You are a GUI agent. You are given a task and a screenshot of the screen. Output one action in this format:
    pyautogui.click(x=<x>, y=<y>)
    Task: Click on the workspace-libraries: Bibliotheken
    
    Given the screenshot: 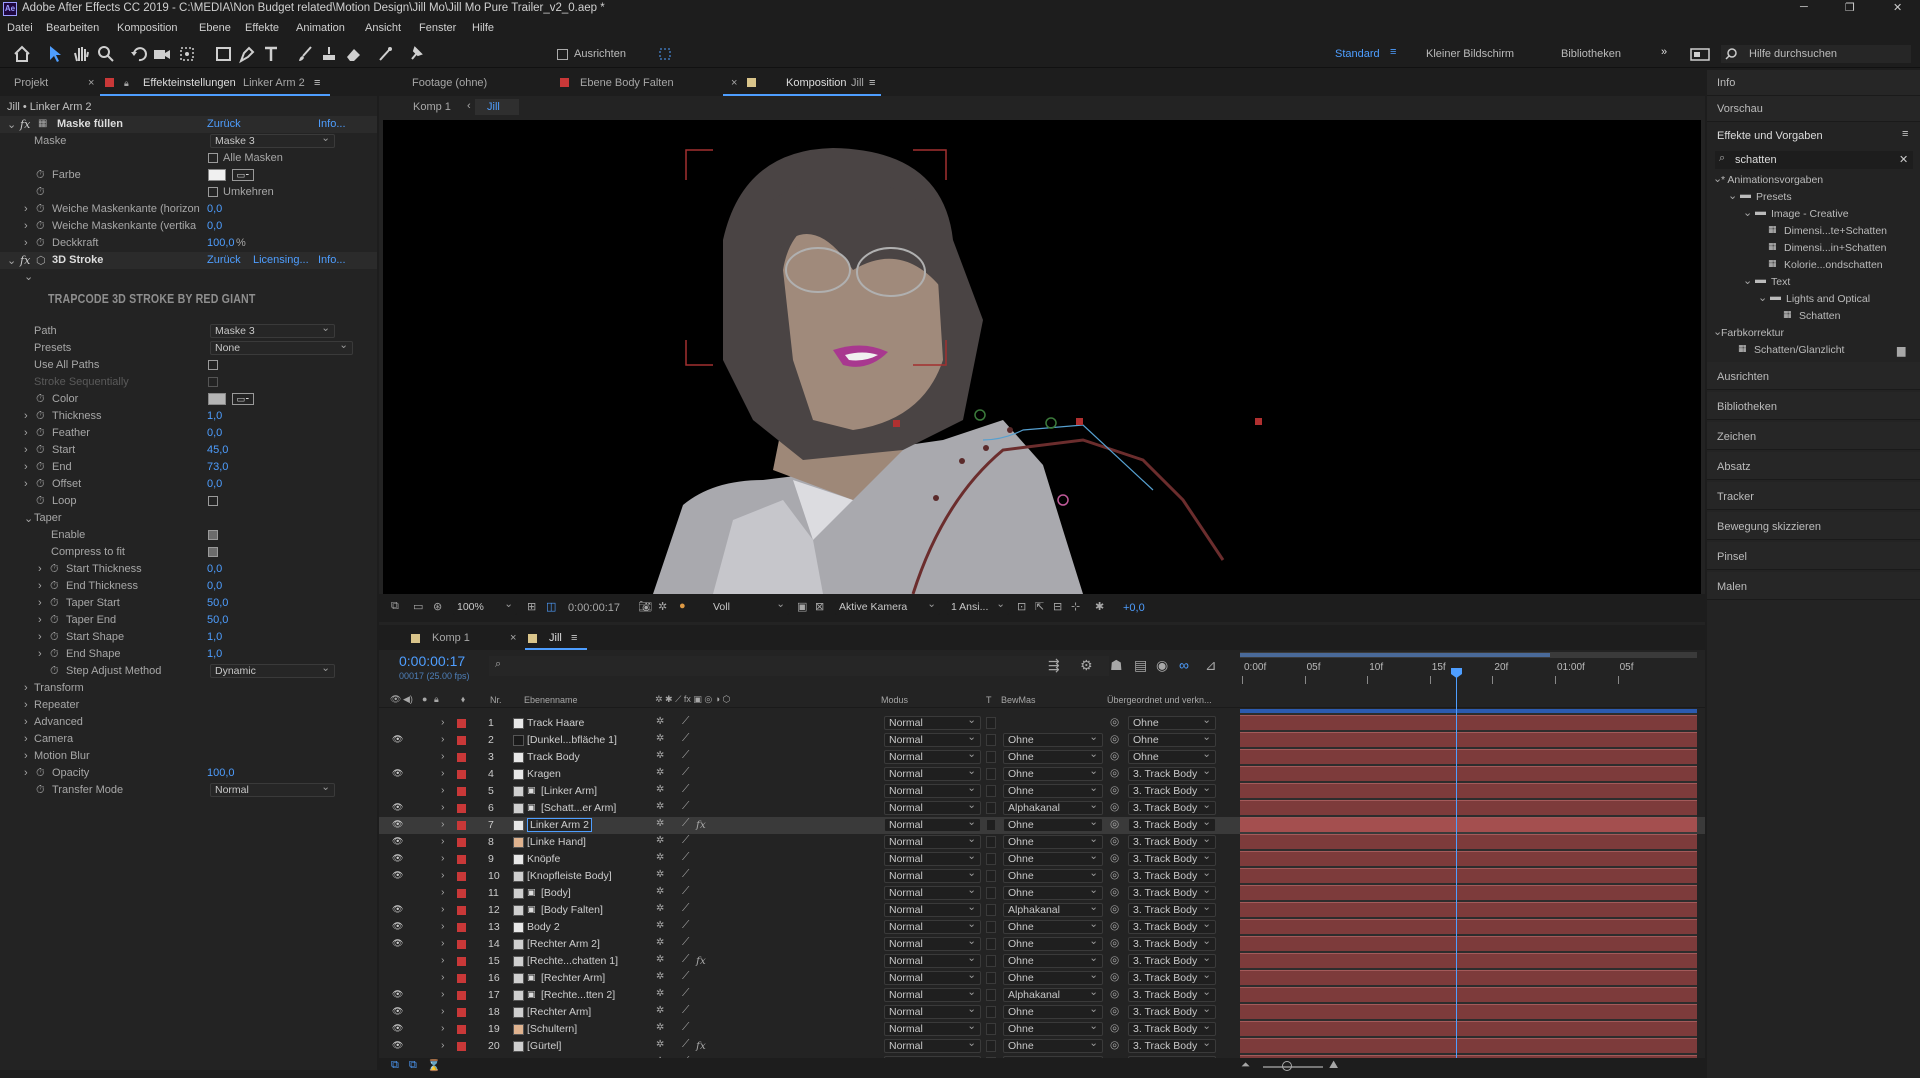 What is the action you would take?
    pyautogui.click(x=1591, y=54)
    